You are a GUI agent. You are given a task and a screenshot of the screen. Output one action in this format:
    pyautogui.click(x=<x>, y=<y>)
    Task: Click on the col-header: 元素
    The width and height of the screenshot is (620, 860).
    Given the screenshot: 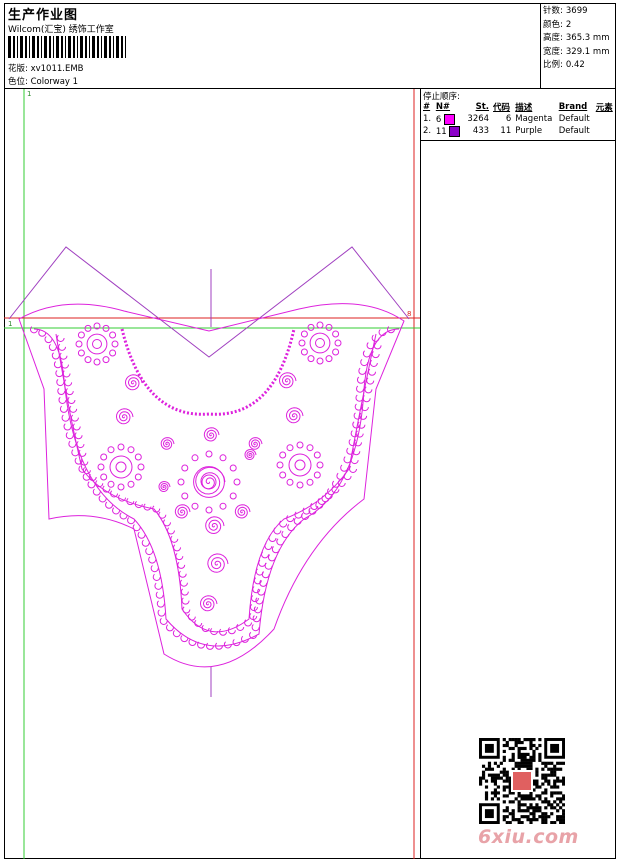 What is the action you would take?
    pyautogui.click(x=604, y=108)
    